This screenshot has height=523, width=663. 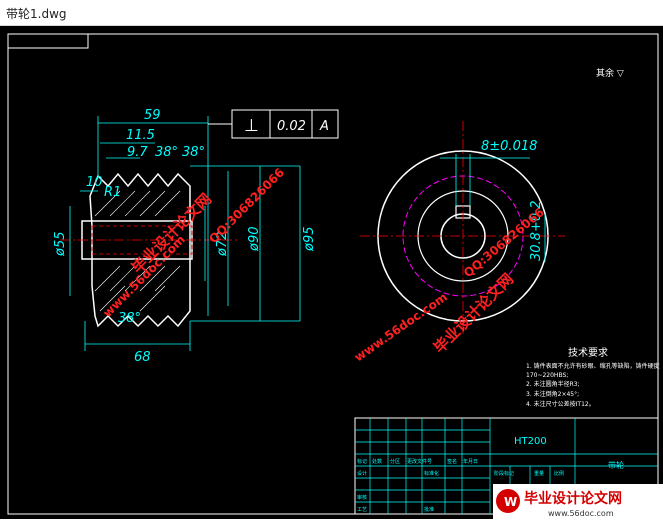 I want to click on gdt-value: 0.02, so click(x=291, y=126).